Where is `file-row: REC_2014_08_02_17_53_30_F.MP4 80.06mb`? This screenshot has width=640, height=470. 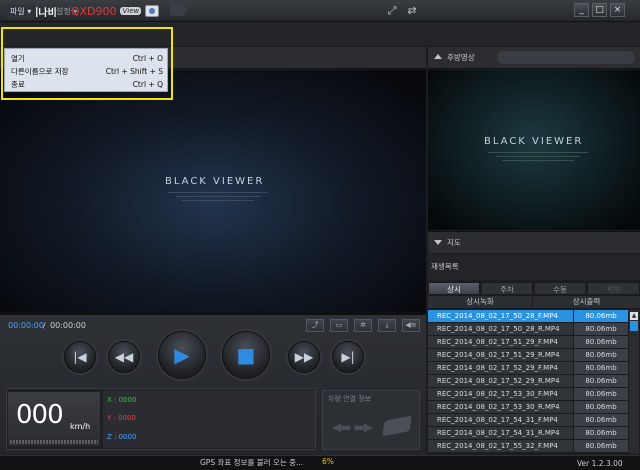 file-row: REC_2014_08_02_17_53_30_F.MP4 80.06mb is located at coordinates (528, 394).